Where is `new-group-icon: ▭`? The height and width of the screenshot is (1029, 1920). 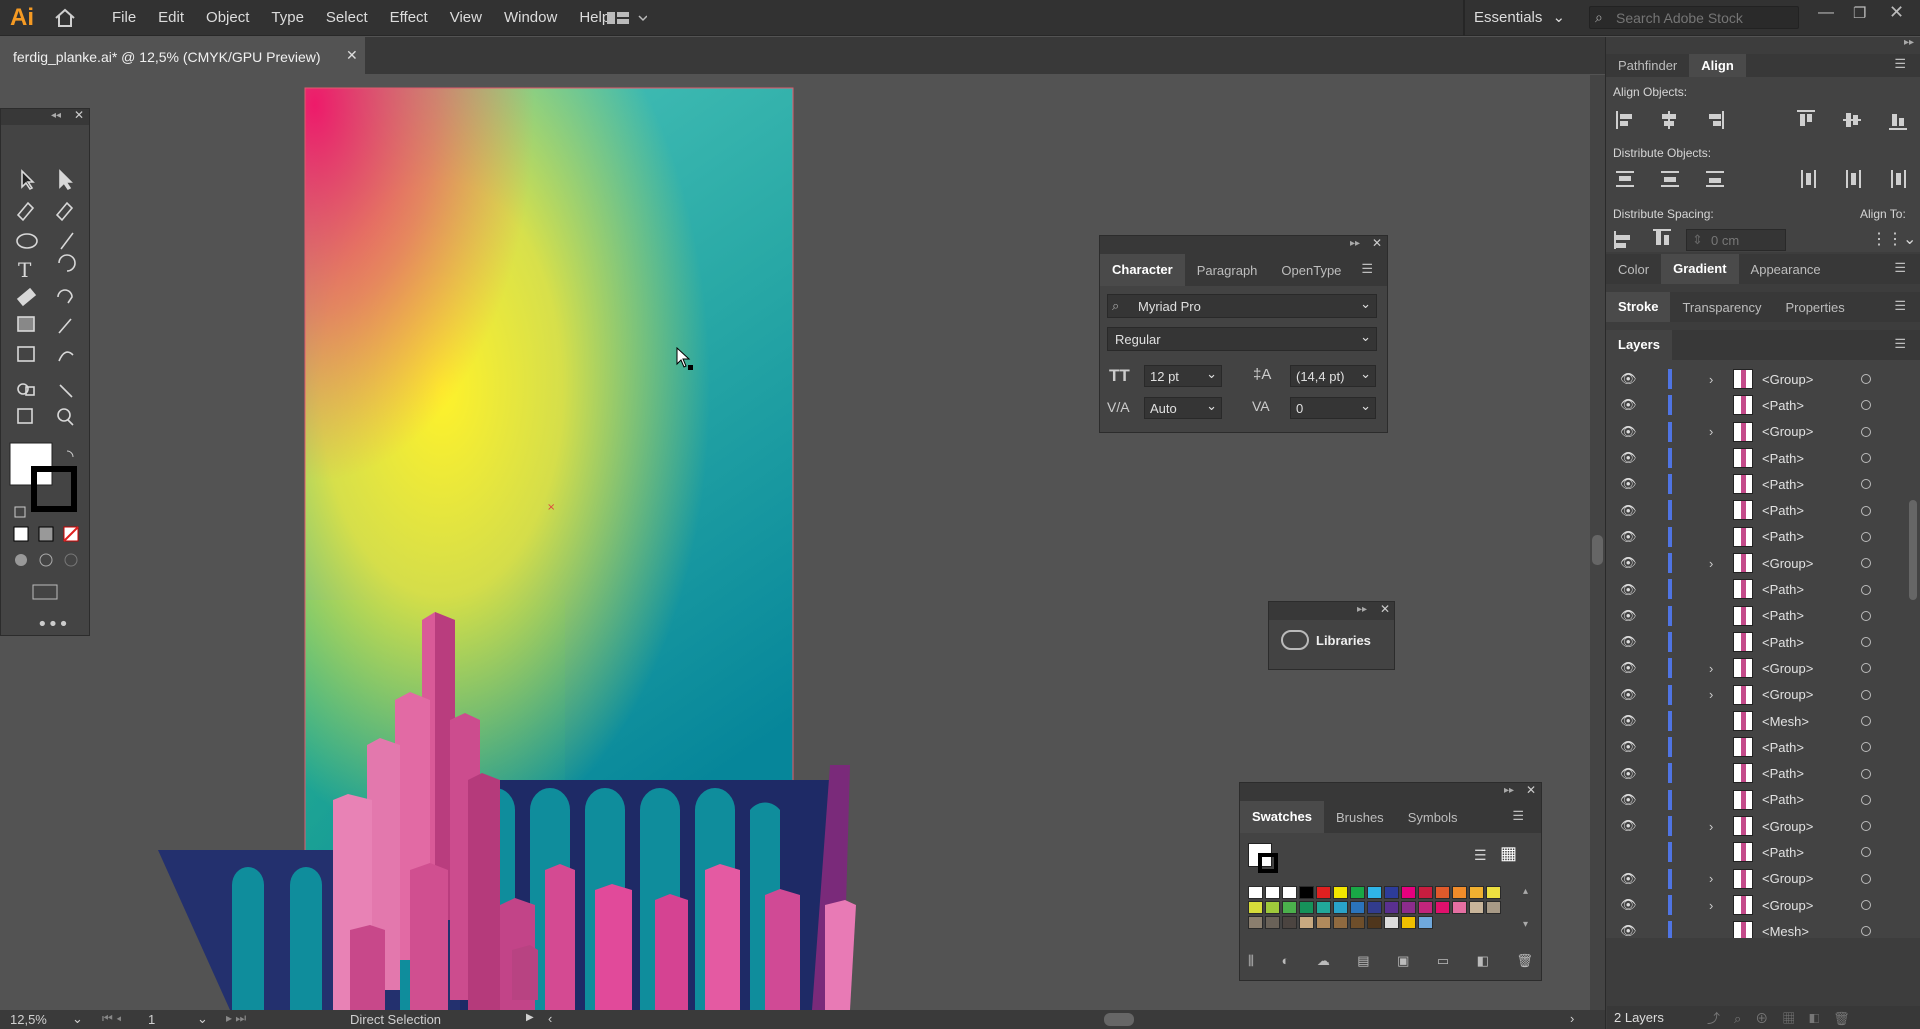 new-group-icon: ▭ is located at coordinates (1443, 961).